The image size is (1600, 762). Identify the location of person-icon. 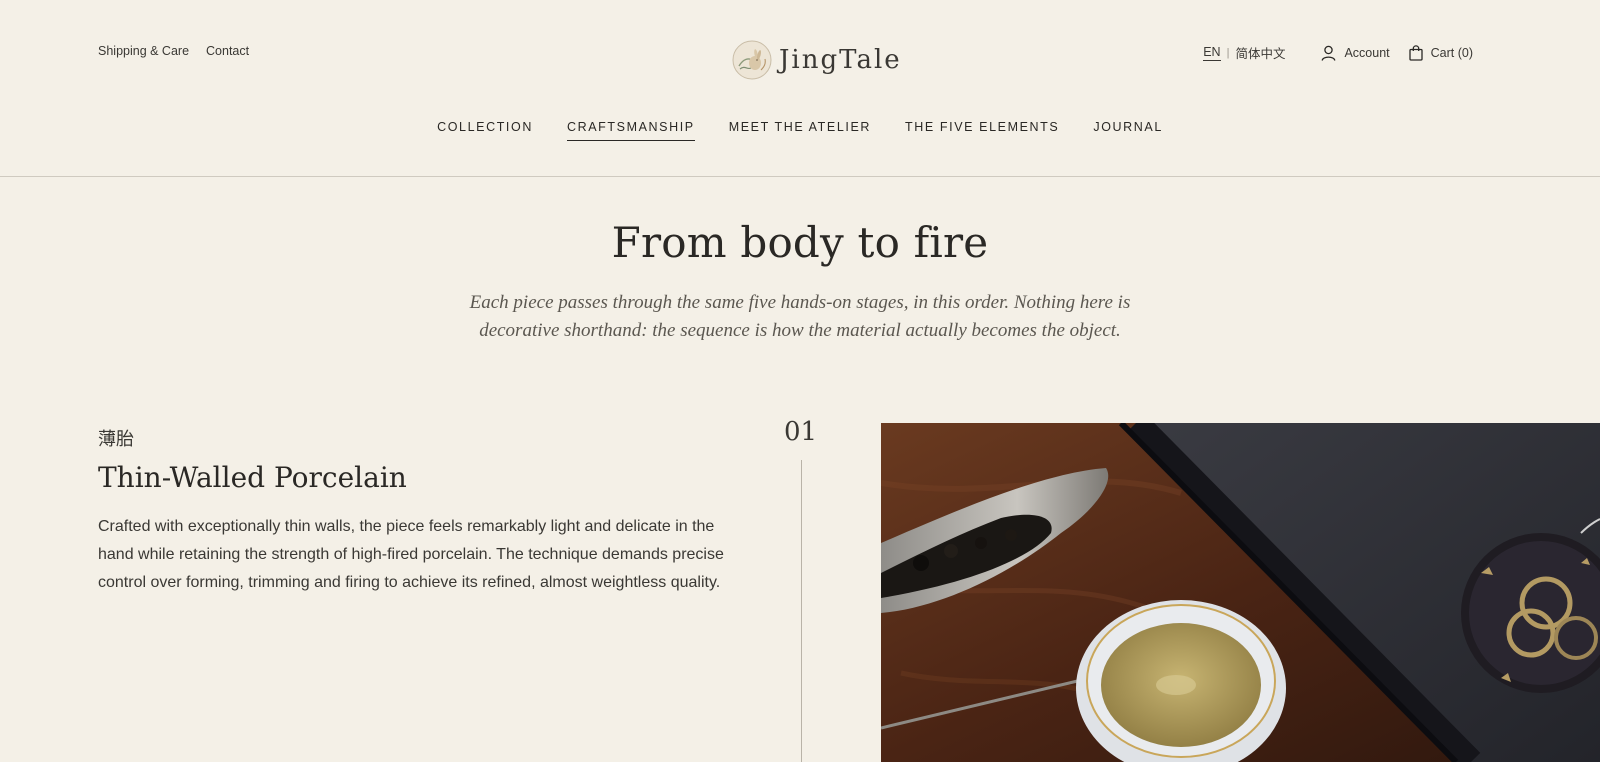
(1328, 53).